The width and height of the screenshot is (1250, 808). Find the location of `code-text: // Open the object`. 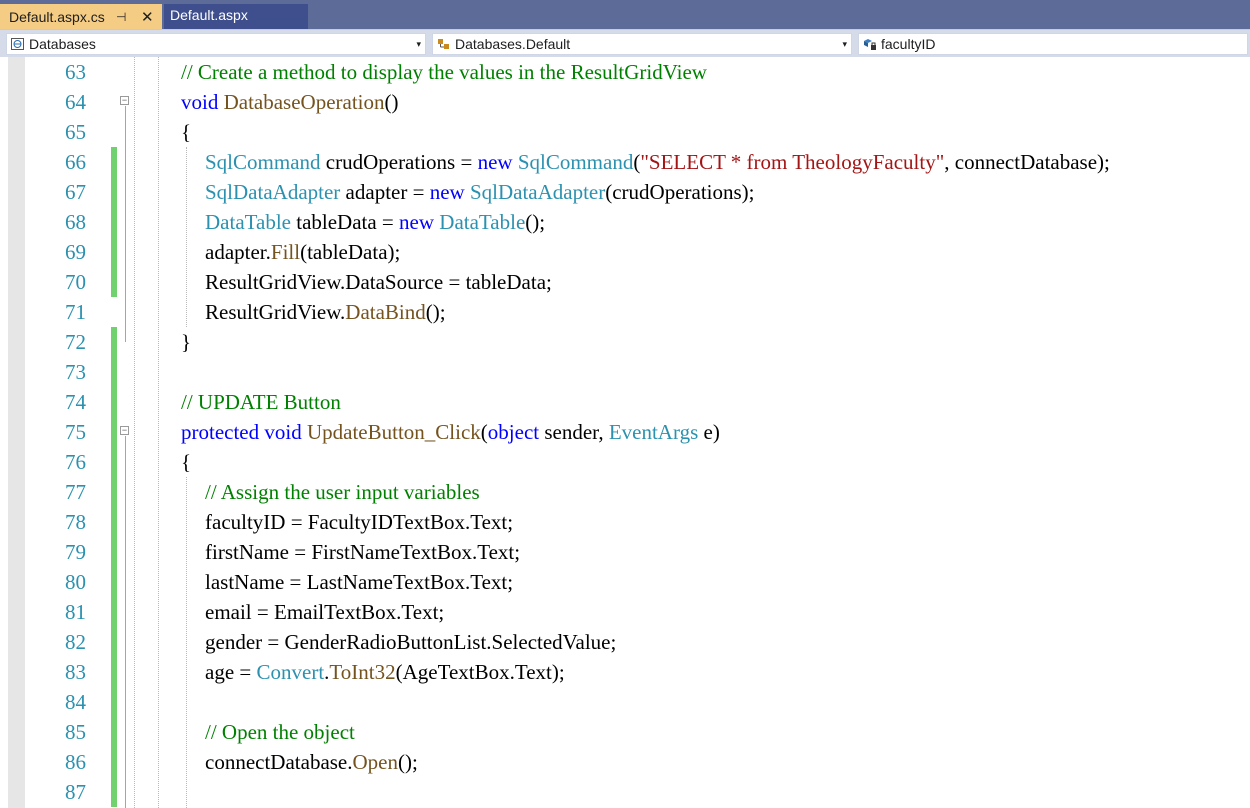

code-text: // Open the object is located at coordinates (280, 732).